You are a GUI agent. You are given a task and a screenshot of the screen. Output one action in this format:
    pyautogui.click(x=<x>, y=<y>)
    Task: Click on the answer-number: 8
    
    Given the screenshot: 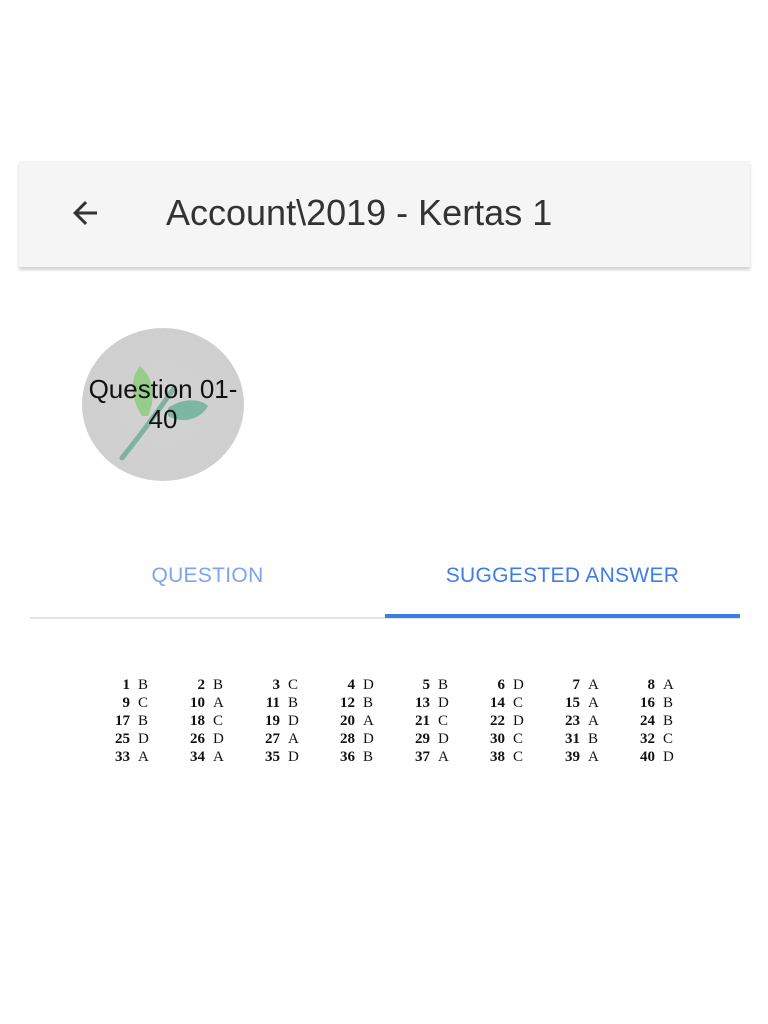 What is the action you would take?
    pyautogui.click(x=651, y=685)
    